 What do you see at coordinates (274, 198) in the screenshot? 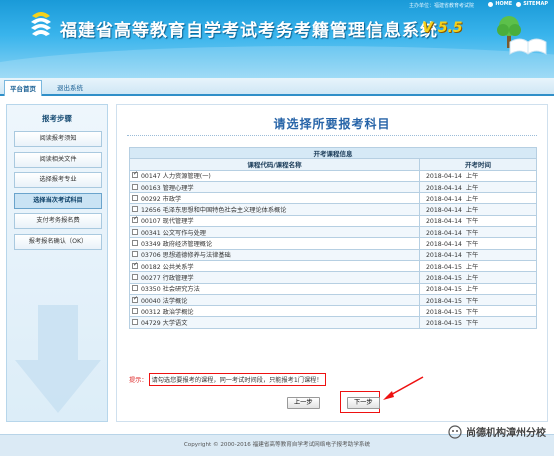
I see `course-cell: 00292 市政学` at bounding box center [274, 198].